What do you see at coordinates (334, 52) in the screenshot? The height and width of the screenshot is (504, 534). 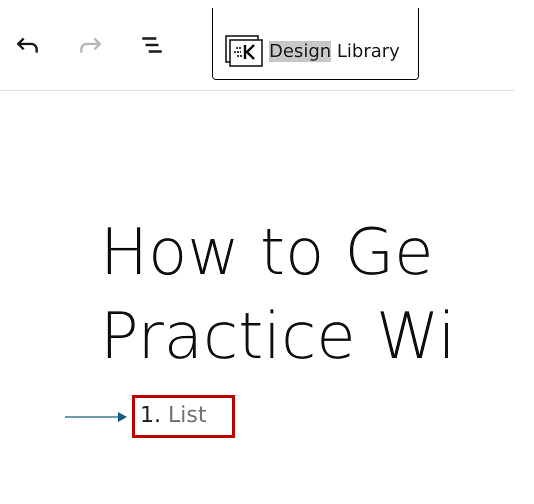 I see `button-label: Design Library` at bounding box center [334, 52].